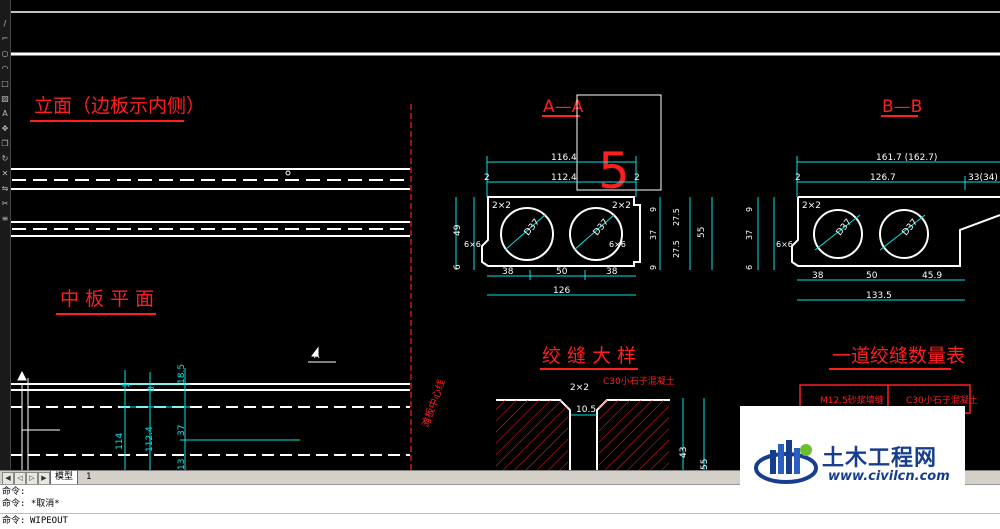 This screenshot has width=1000, height=529. I want to click on dim-text: 13, so click(182, 464).